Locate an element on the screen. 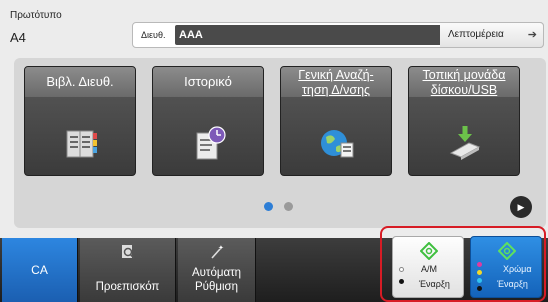 This screenshot has width=548, height=302. history-icon is located at coordinates (211, 143).